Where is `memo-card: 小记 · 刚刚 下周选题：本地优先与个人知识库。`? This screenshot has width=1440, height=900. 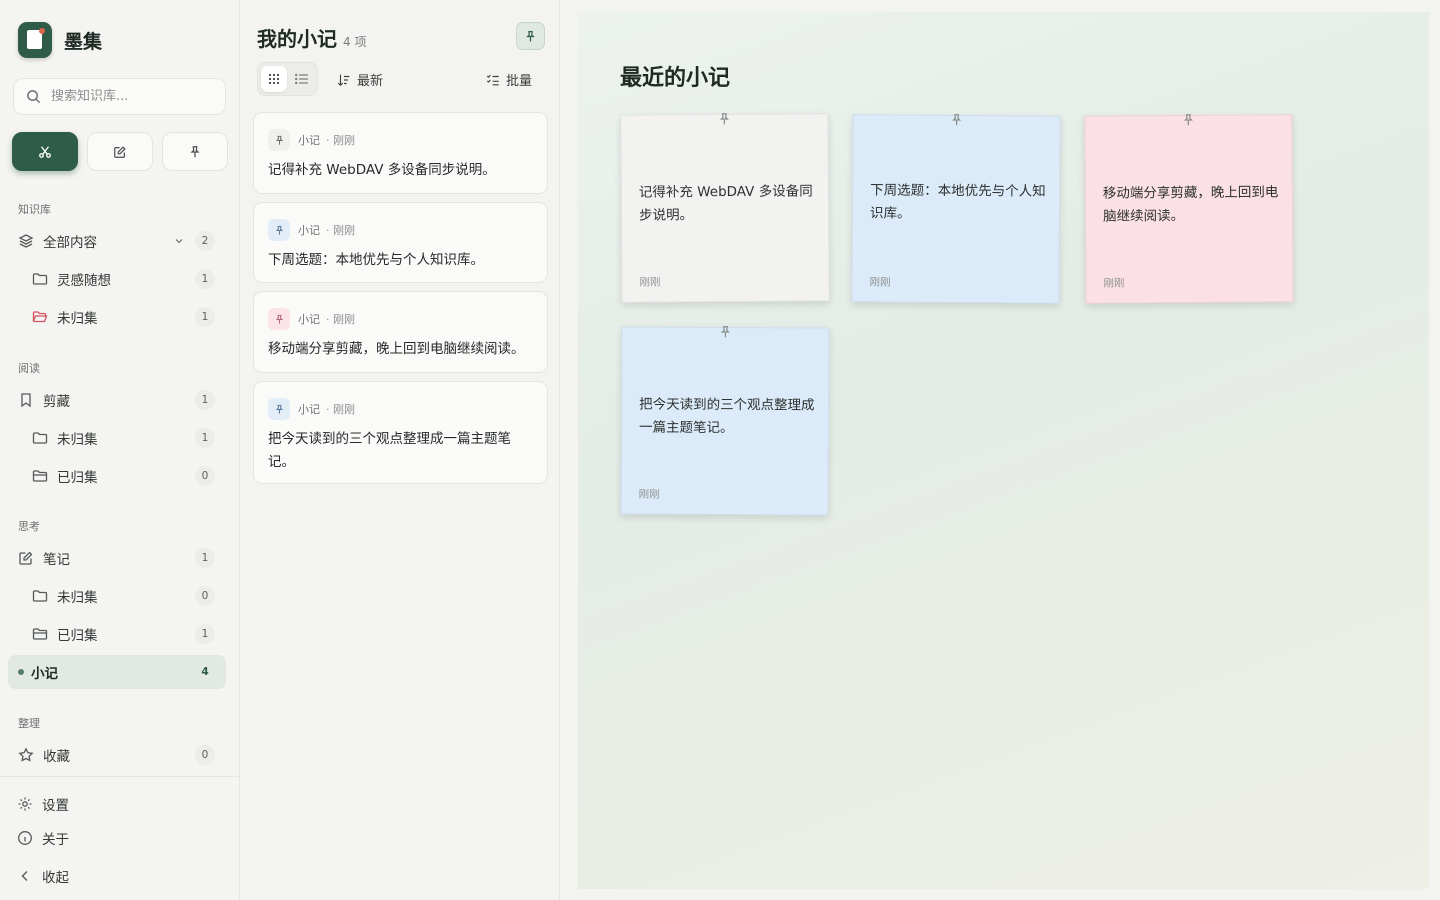 memo-card: 小记 · 刚刚 下周选题：本地优先与个人知识库。 is located at coordinates (400, 242).